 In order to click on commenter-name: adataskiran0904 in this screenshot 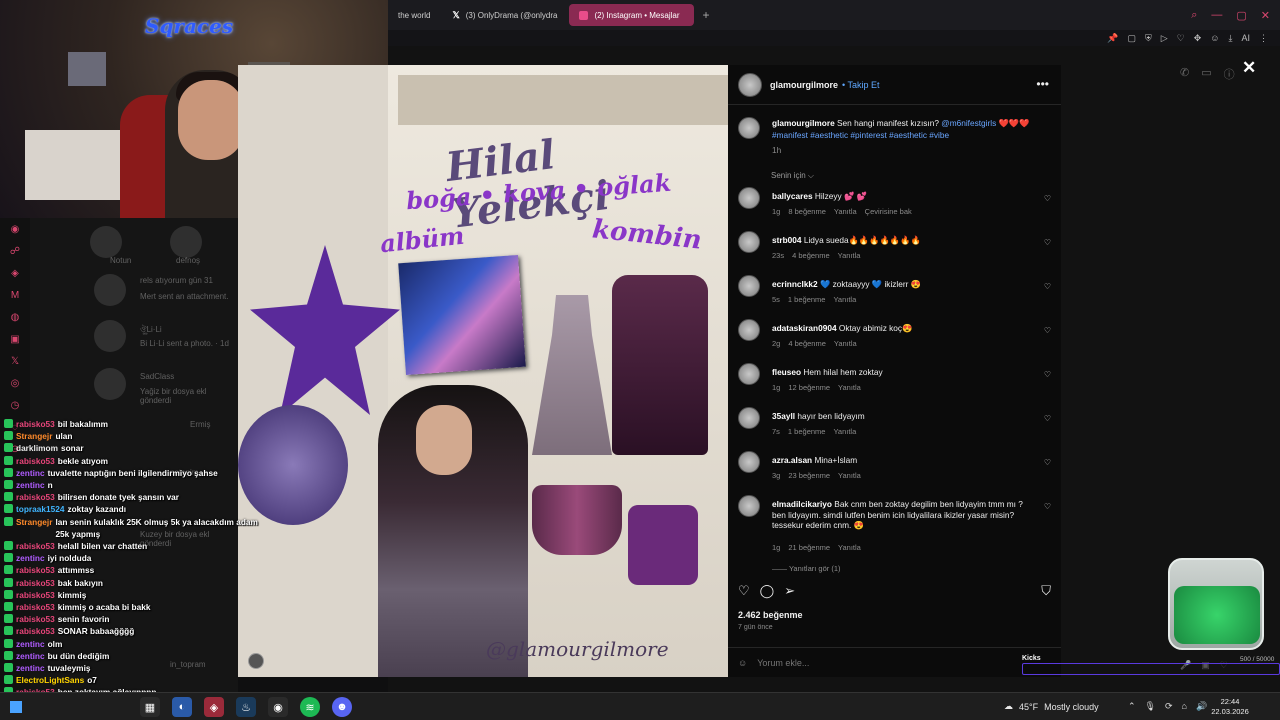, I will do `click(804, 328)`.